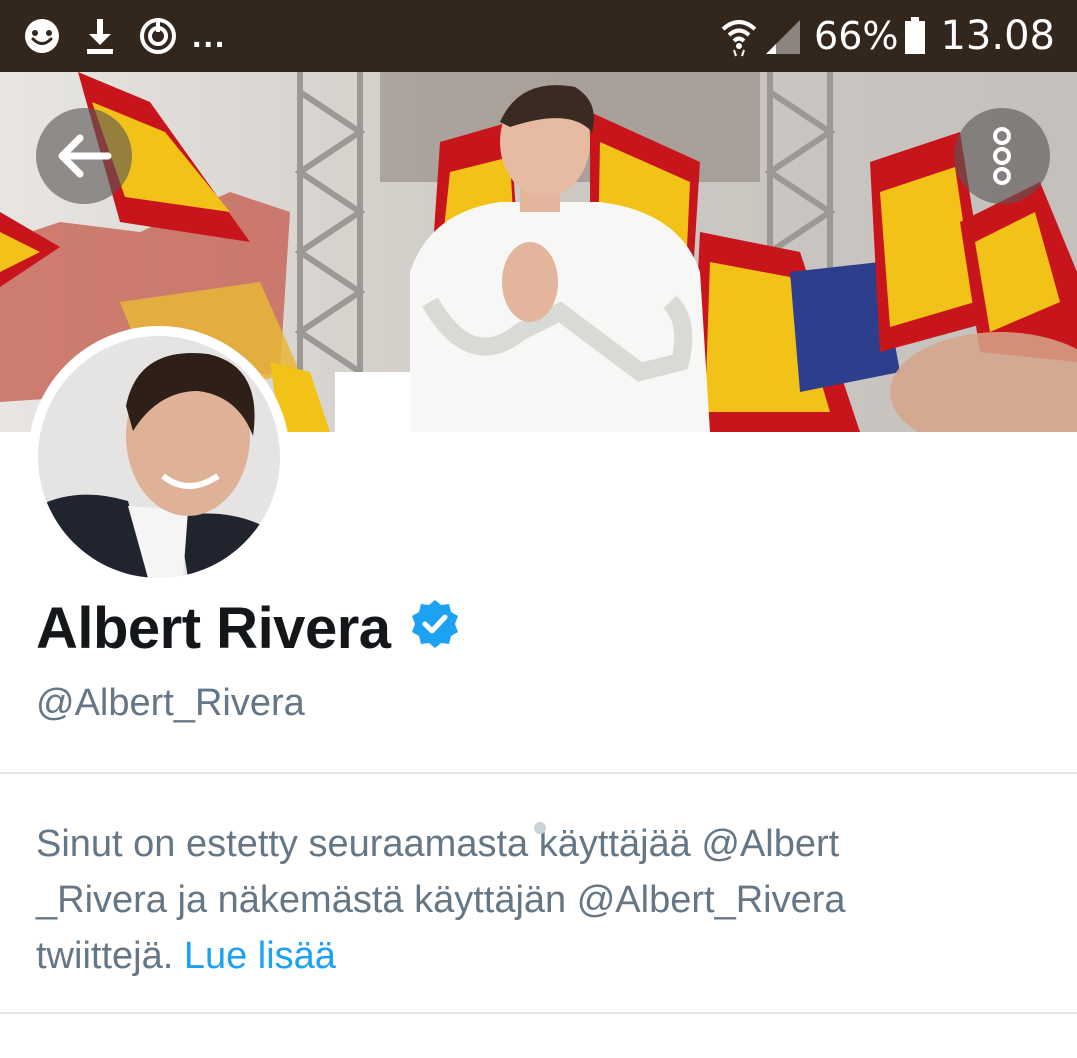  Describe the element at coordinates (541, 956) in the screenshot. I see `blocked-notice-line-3: twiittejä. Lue lisää` at that location.